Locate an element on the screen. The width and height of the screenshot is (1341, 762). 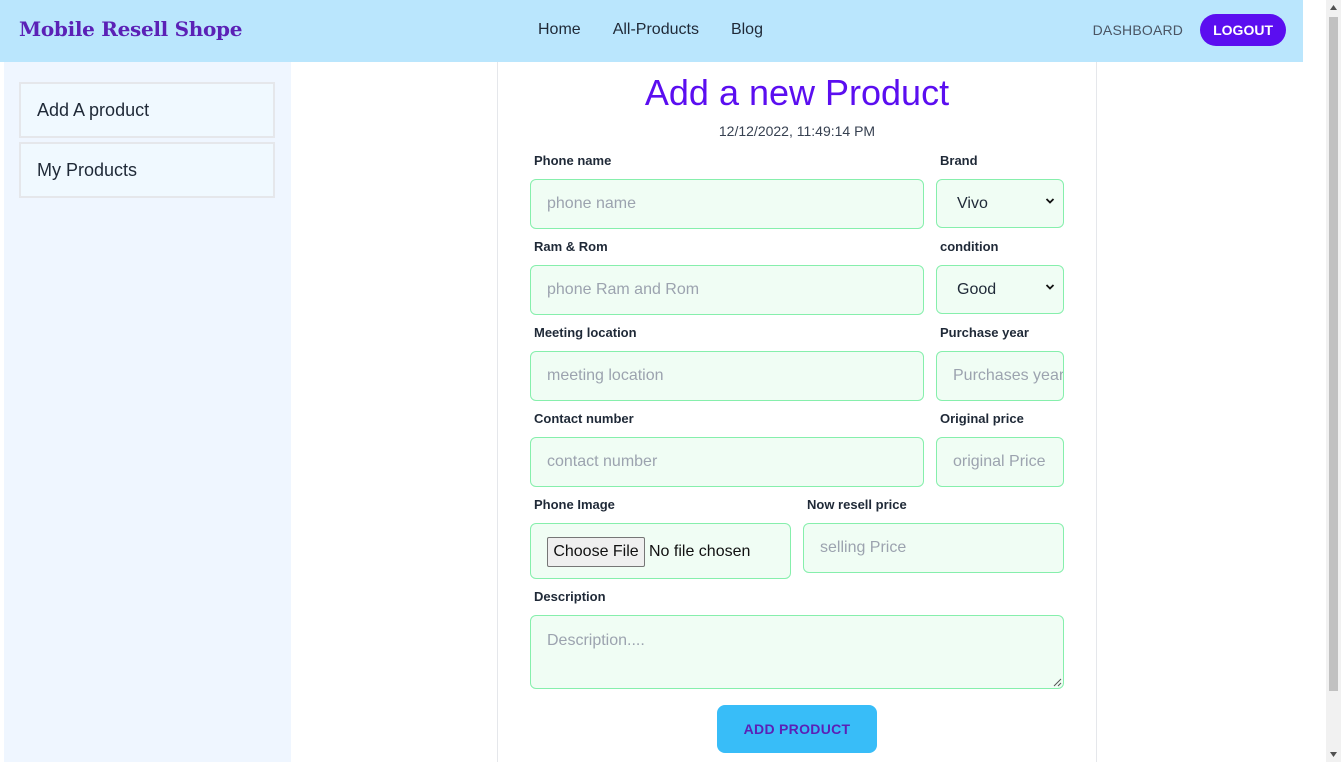
dashboard-link: DASHBOARD is located at coordinates (1138, 30).